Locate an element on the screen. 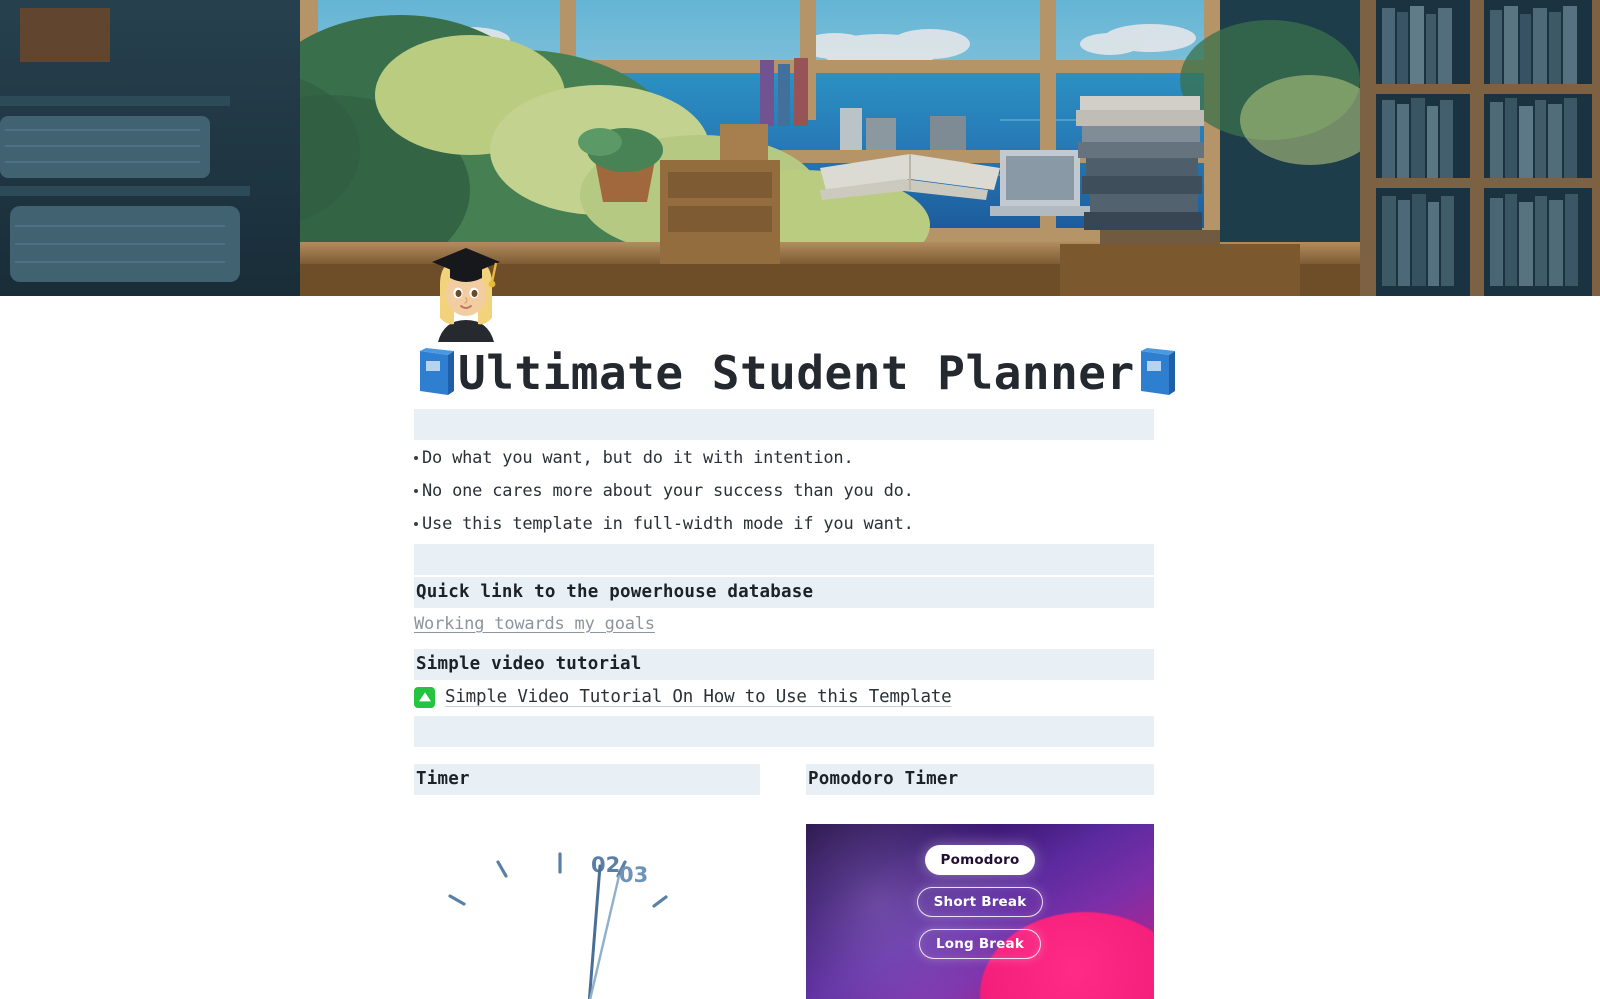 This screenshot has height=999, width=1600. timer-heading: Timer is located at coordinates (443, 779).